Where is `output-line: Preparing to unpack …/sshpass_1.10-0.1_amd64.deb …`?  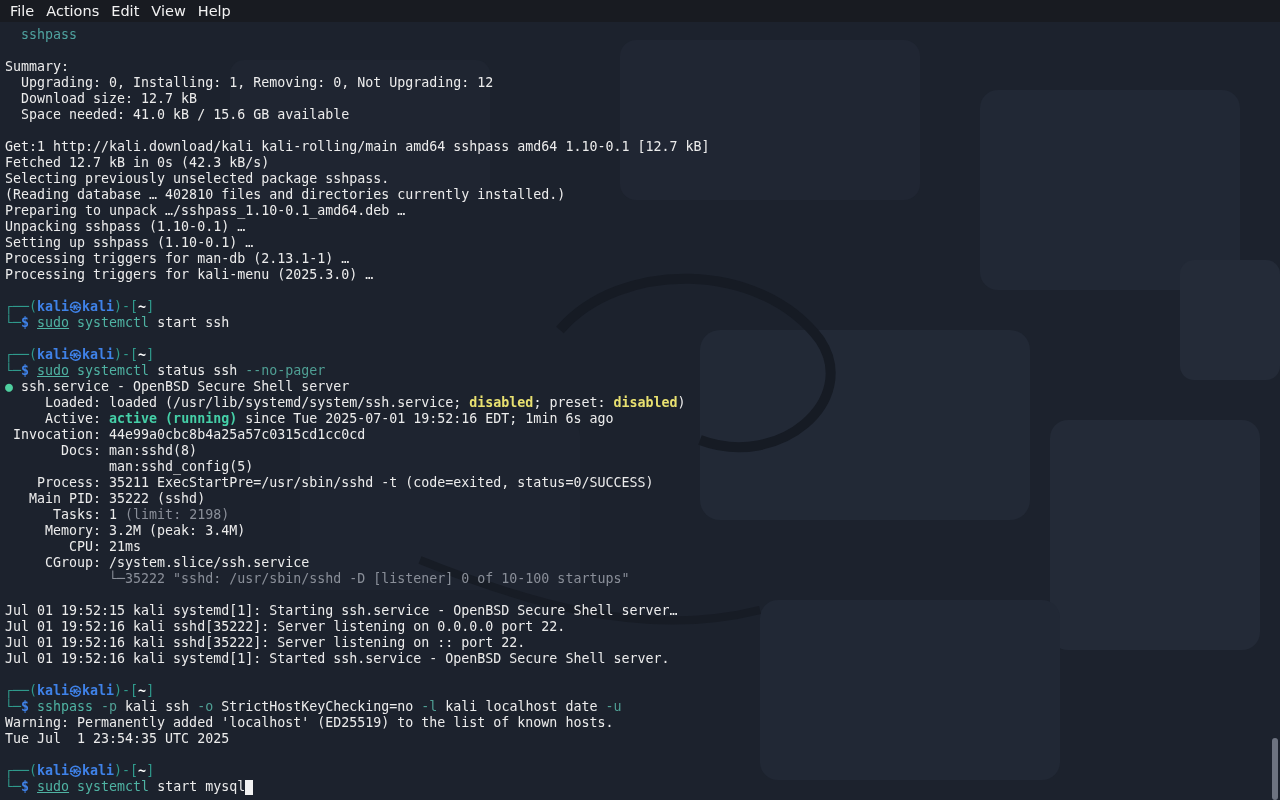
output-line: Preparing to unpack …/sshpass_1.10-0.1_amd64.deb … is located at coordinates (205, 211).